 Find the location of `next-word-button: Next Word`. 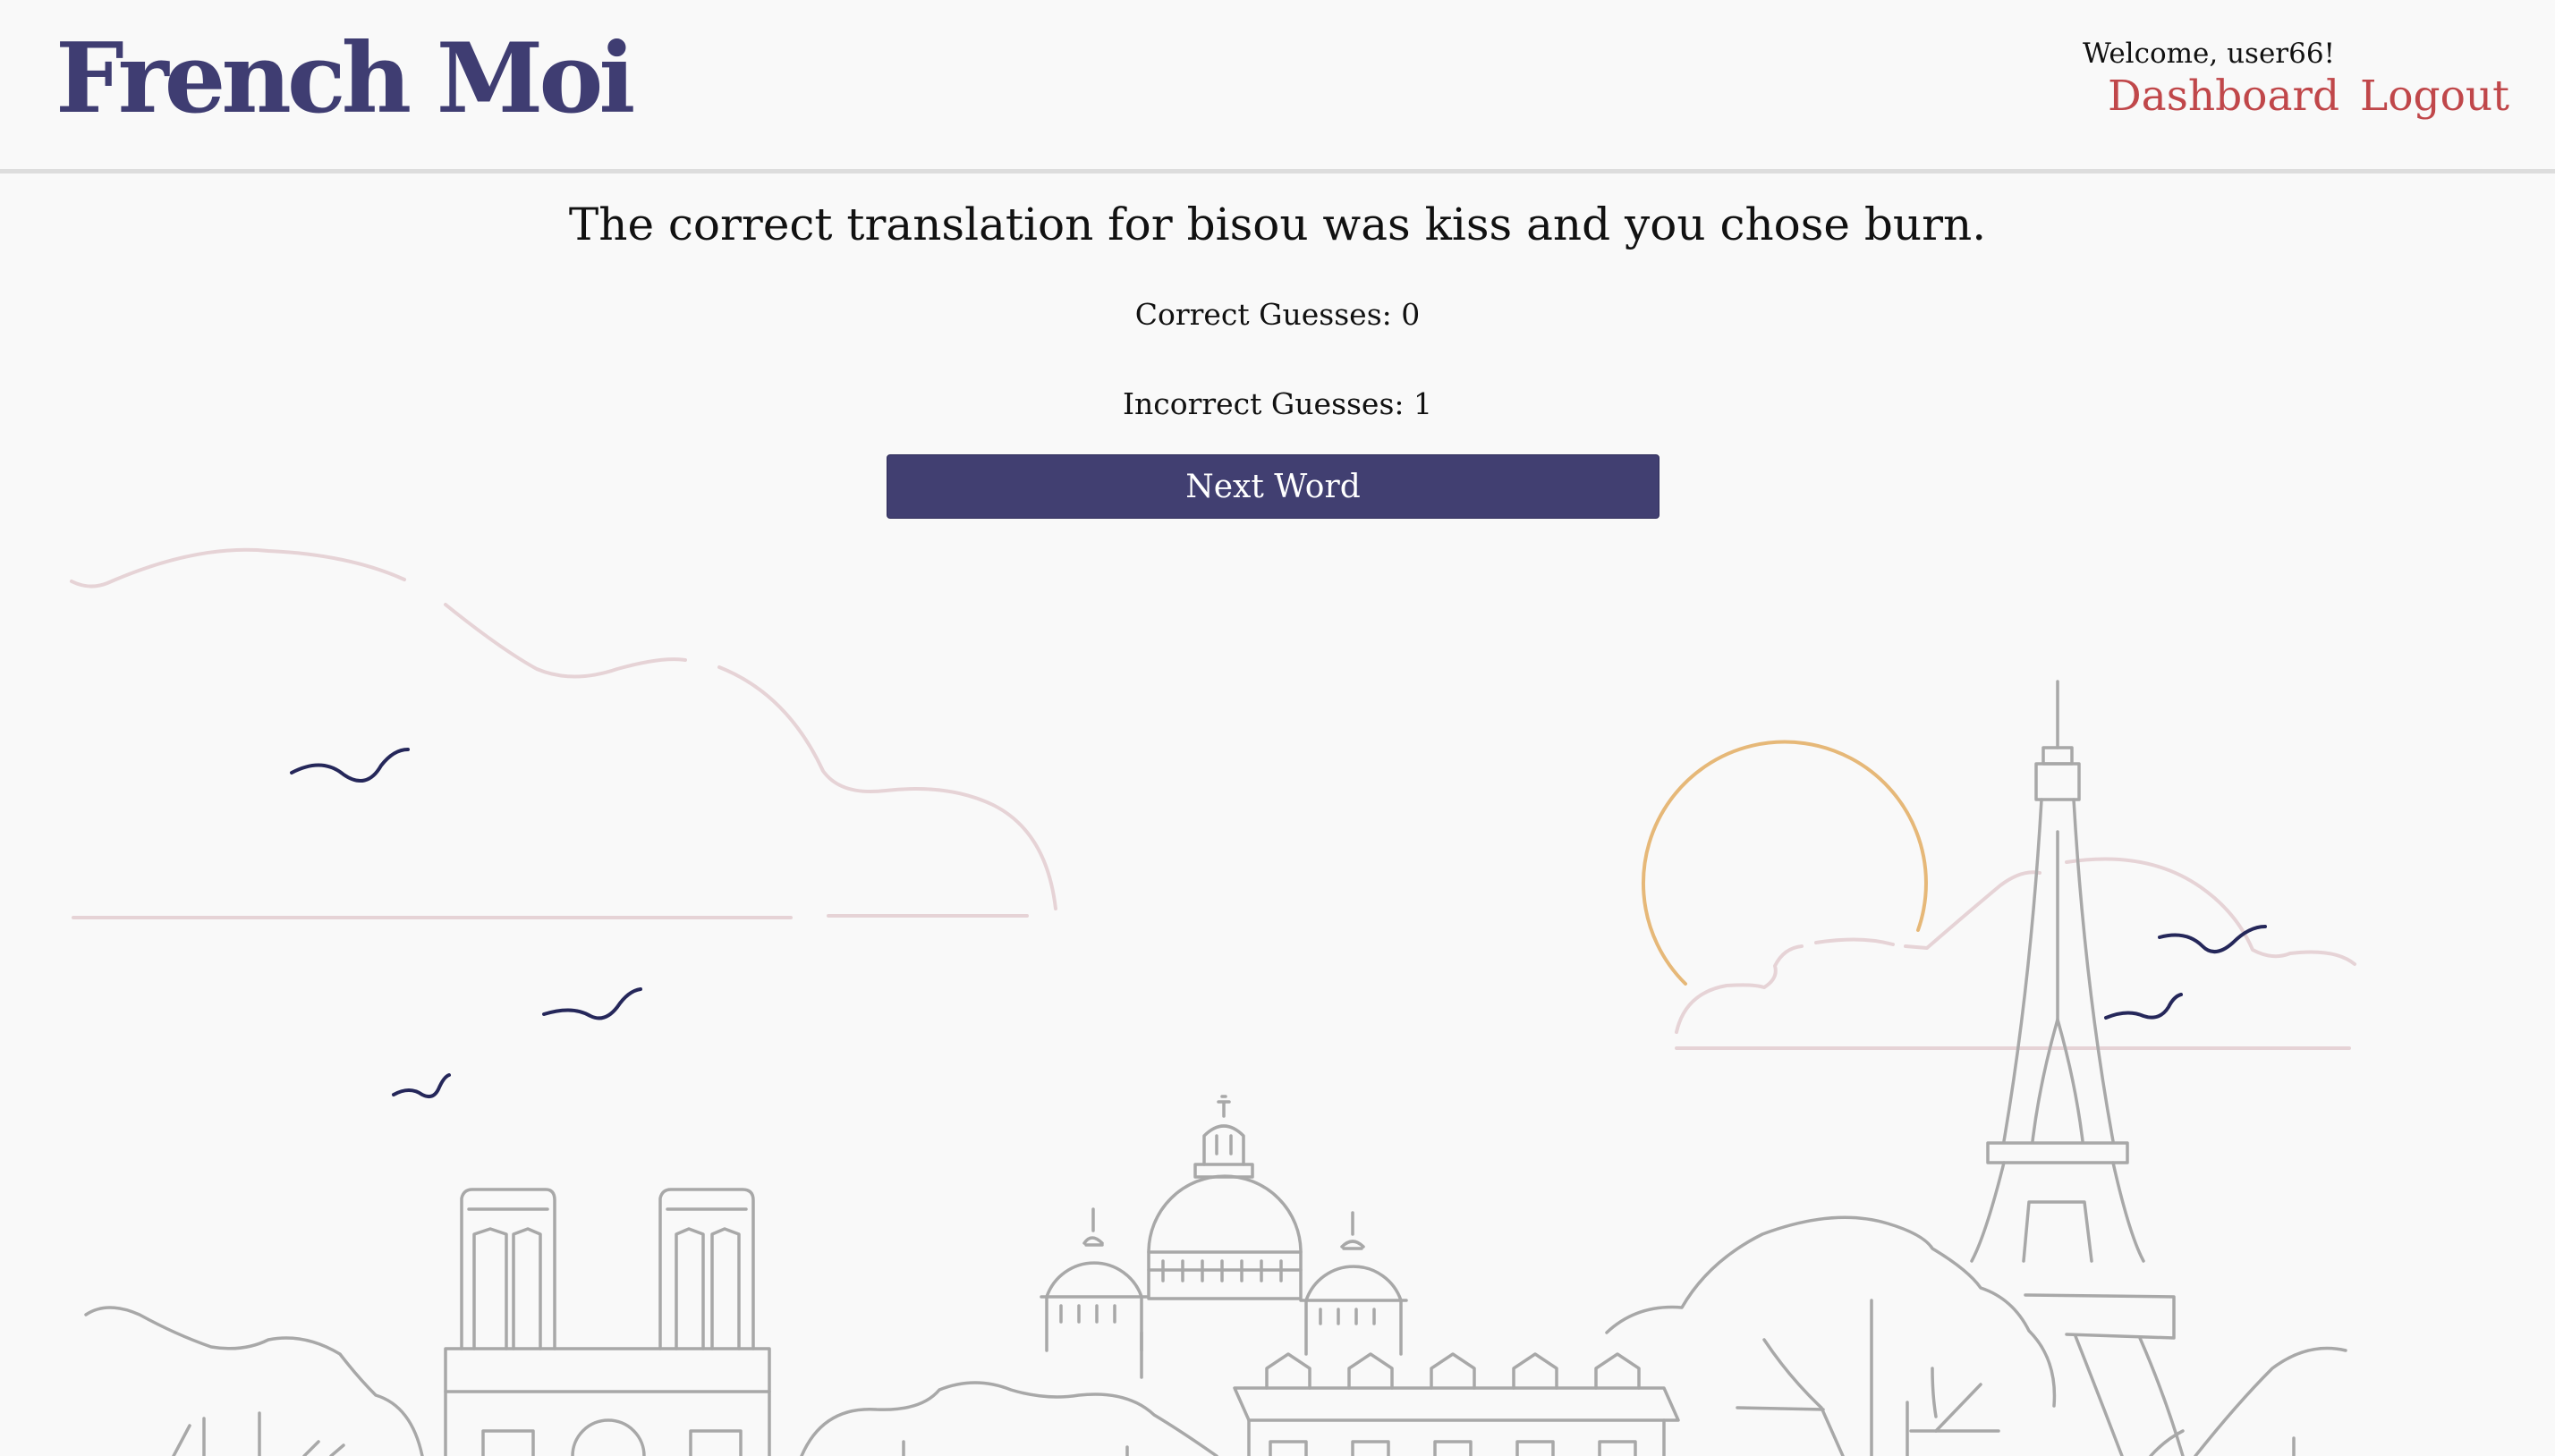

next-word-button: Next Word is located at coordinates (1273, 486).